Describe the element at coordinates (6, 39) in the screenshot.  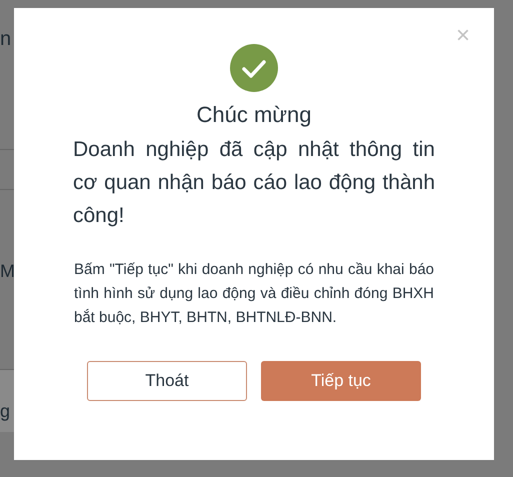
I see `background-text: n` at that location.